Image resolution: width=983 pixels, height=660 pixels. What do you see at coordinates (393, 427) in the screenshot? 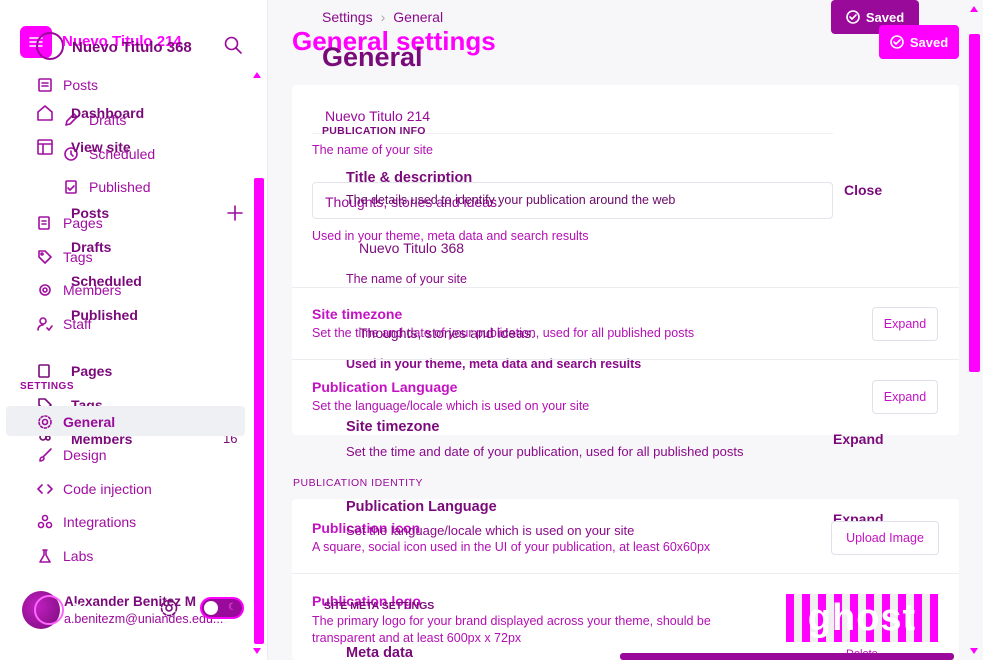
I see `timezone-title-overlay: Site timezone` at bounding box center [393, 427].